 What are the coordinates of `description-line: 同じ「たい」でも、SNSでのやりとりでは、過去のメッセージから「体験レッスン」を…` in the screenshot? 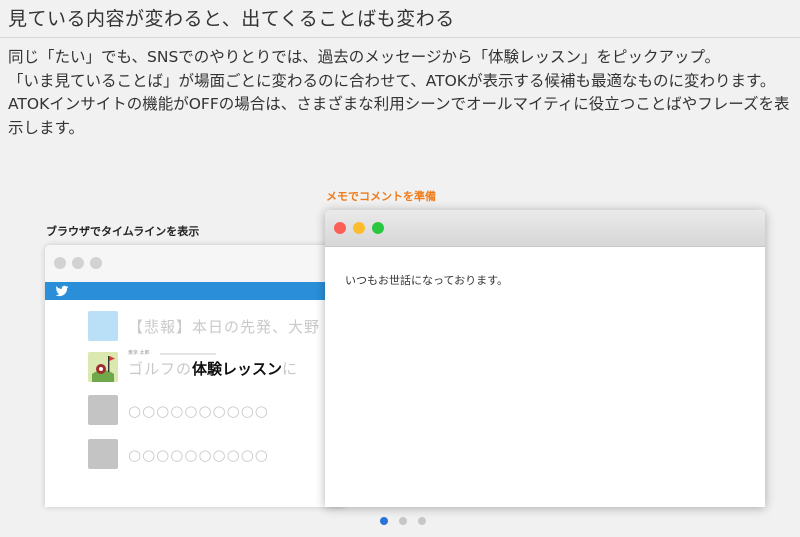 It's located at (364, 57).